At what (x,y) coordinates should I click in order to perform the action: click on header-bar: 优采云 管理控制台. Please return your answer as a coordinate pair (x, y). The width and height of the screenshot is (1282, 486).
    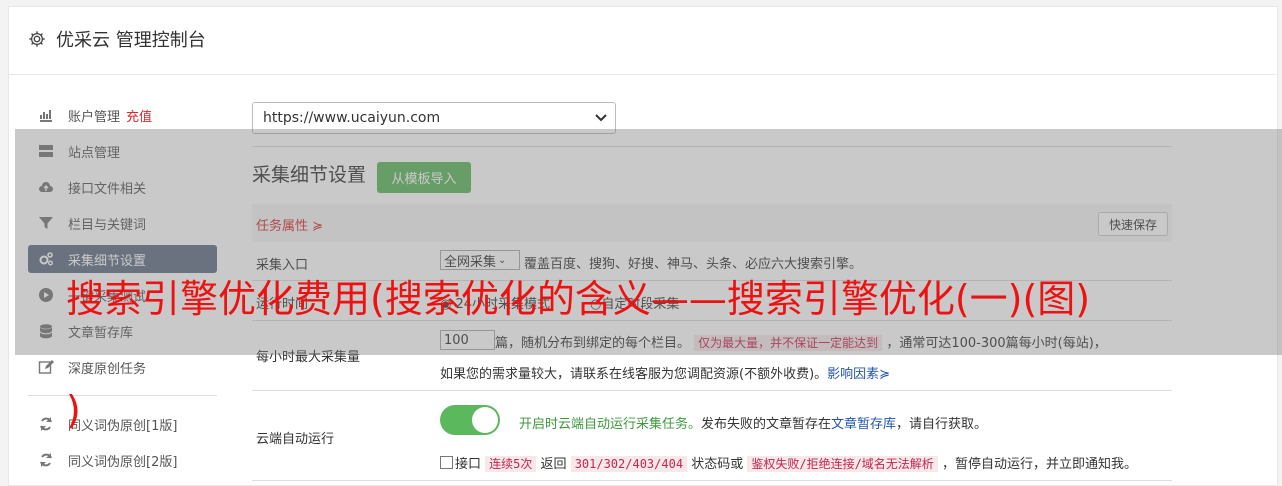
    Looking at the image, I should click on (642, 40).